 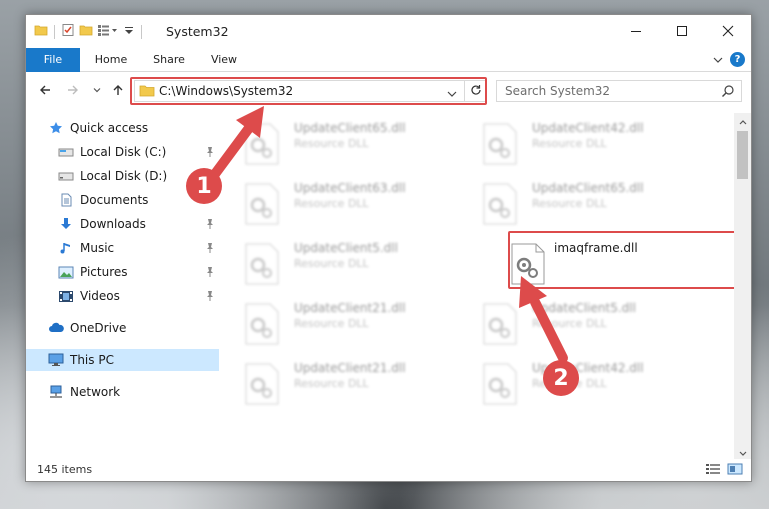 What do you see at coordinates (350, 188) in the screenshot?
I see `file-name: UpdateClient63.dll` at bounding box center [350, 188].